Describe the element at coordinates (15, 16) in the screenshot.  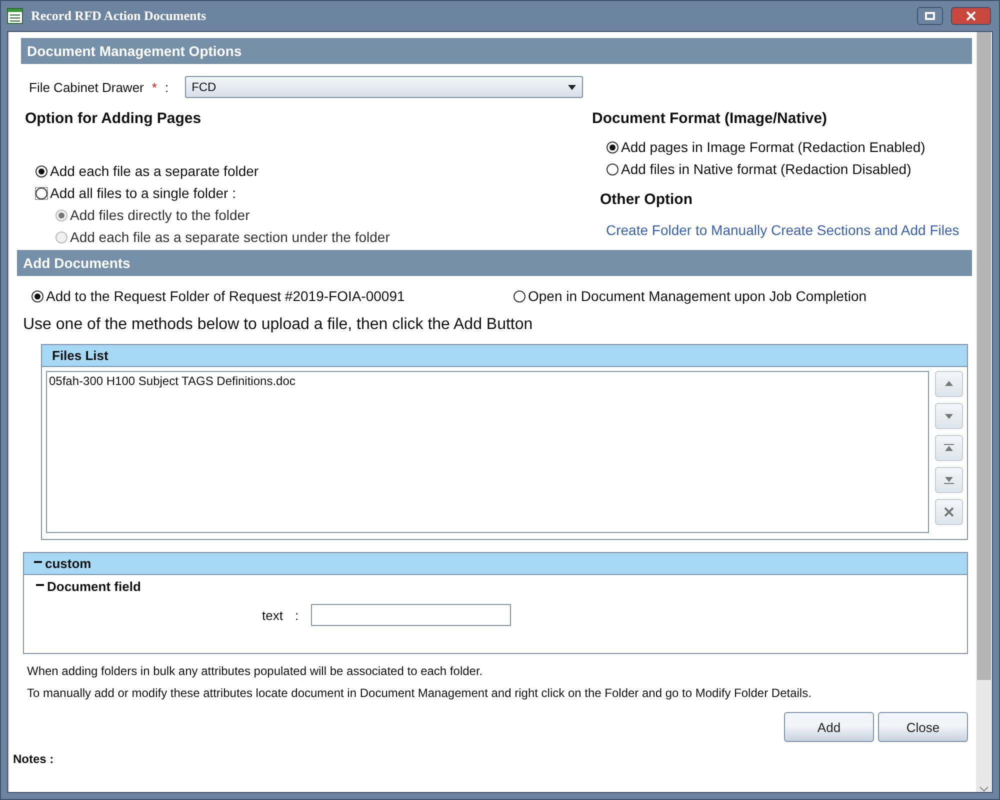
I see `form-icon` at that location.